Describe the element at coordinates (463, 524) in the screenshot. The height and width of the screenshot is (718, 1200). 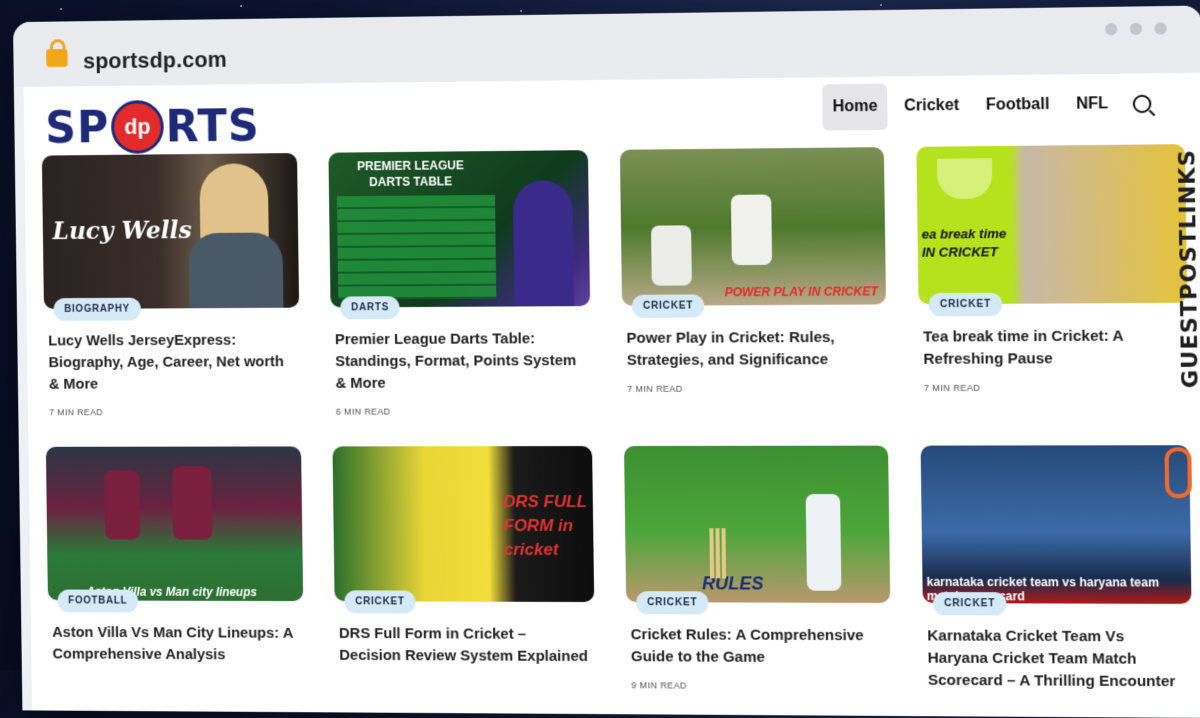
I see `article-thumbnail: DRS FULL FORM in cricket` at that location.